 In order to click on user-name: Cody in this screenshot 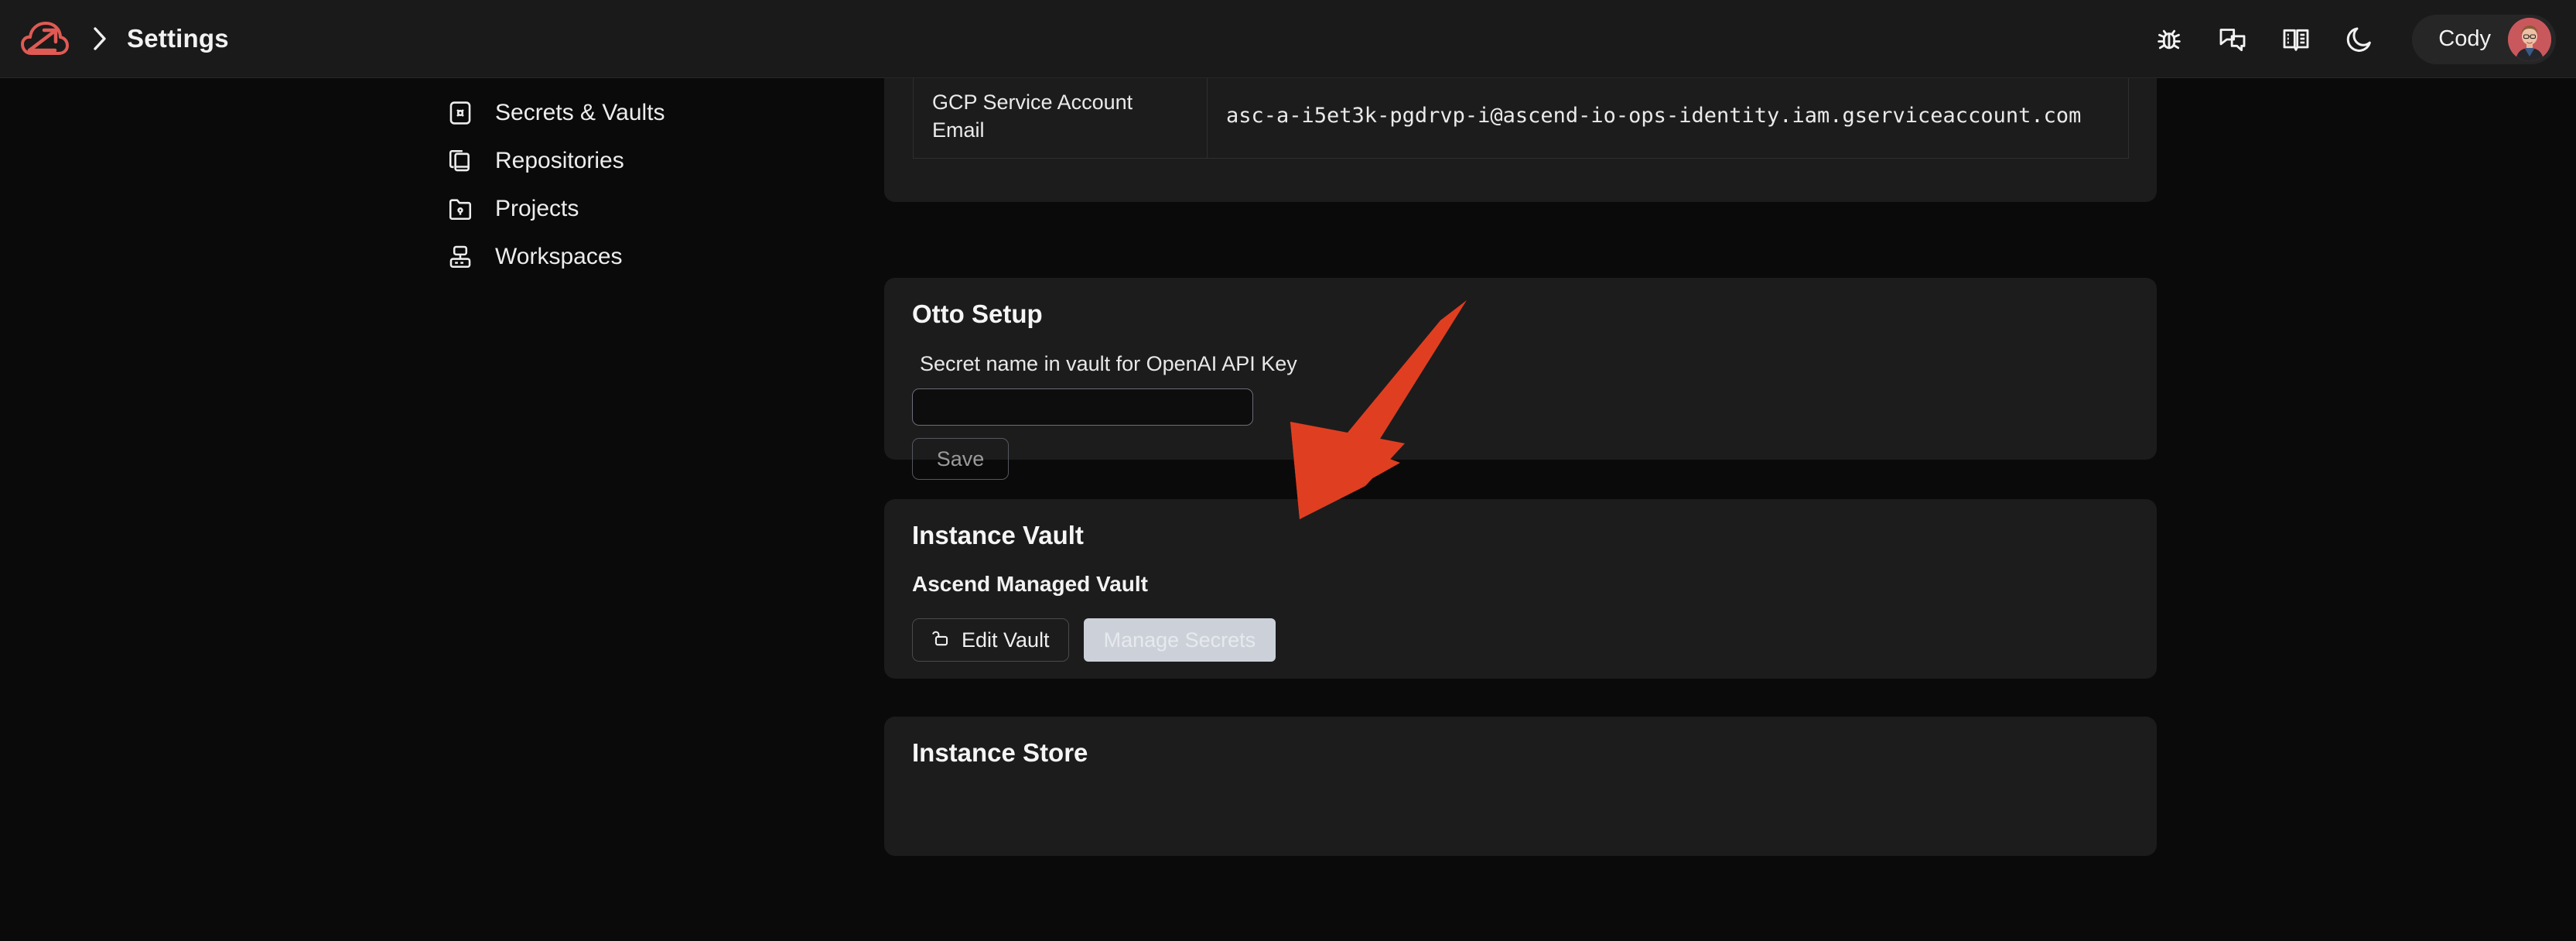, I will do `click(2464, 38)`.